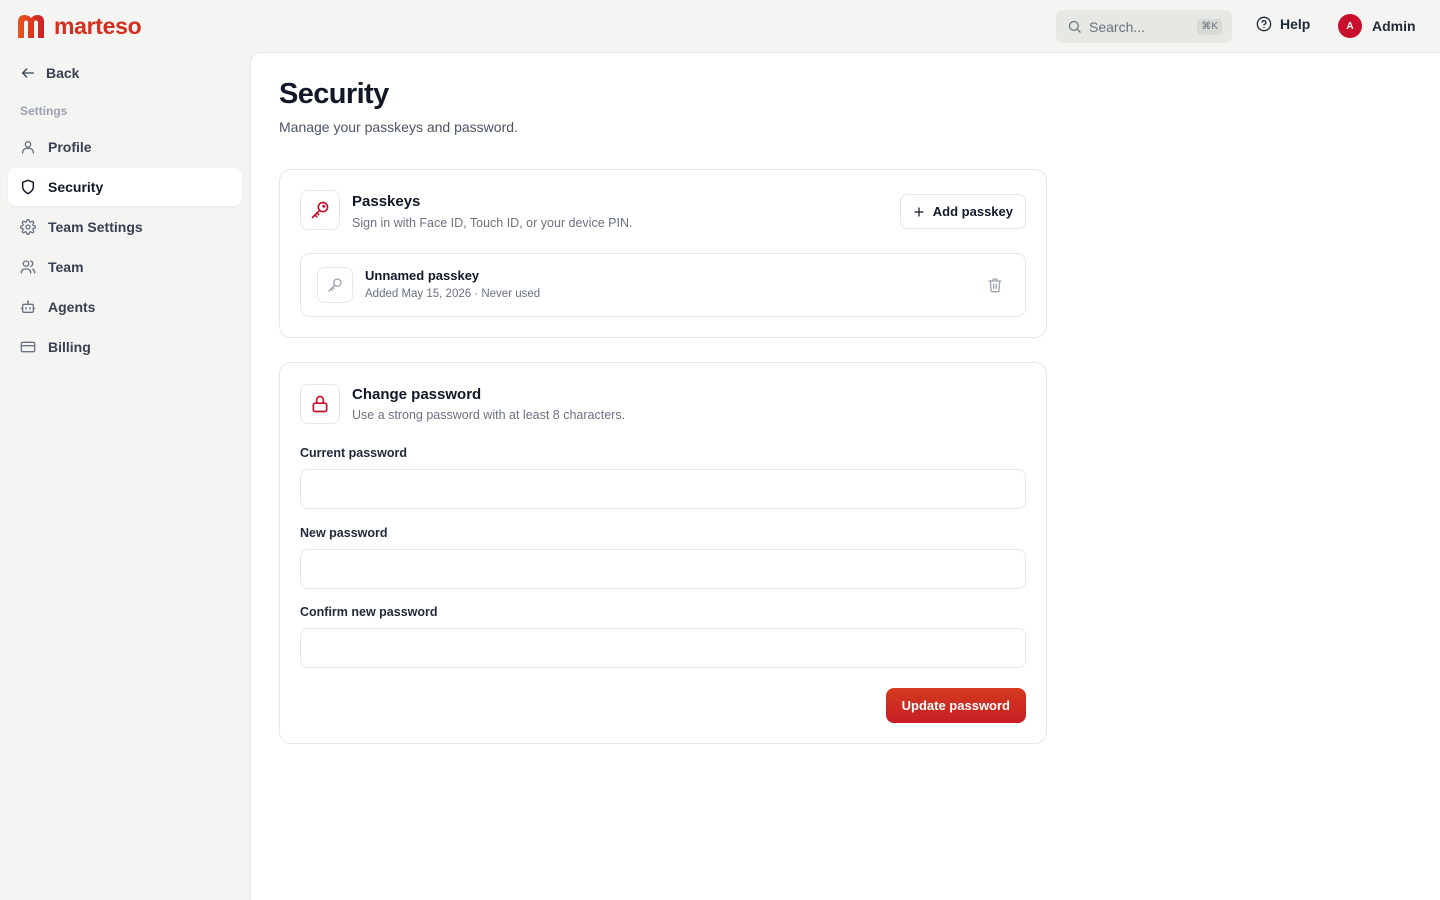  Describe the element at coordinates (31, 26) in the screenshot. I see `marteso-logo-icon` at that location.